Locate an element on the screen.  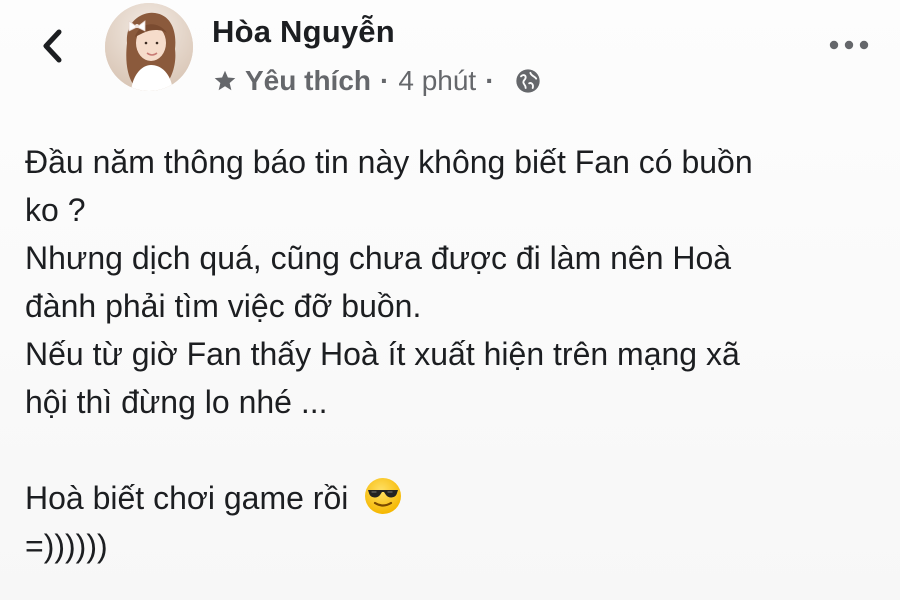
chevron-left-icon is located at coordinates (52, 46).